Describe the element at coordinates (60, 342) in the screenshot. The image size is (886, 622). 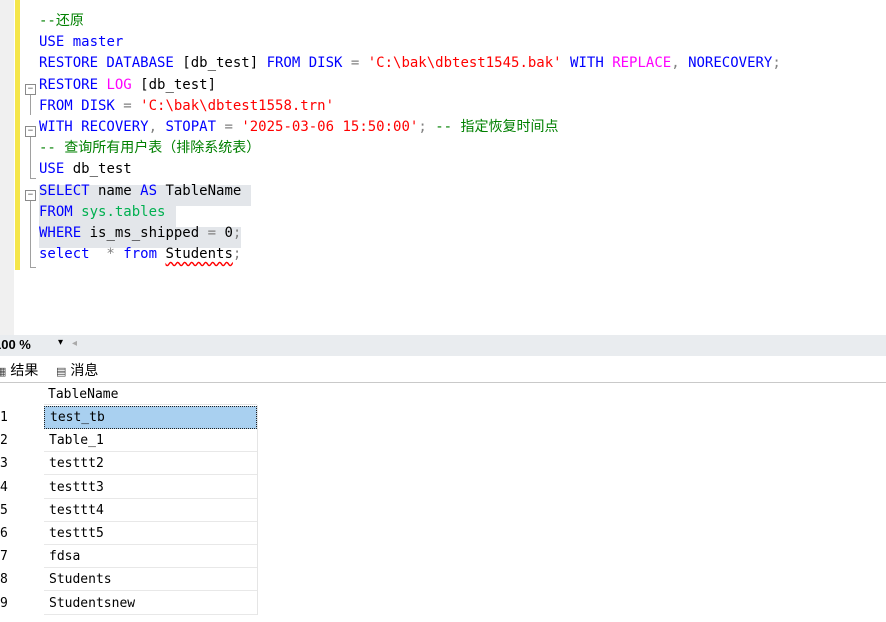
I see `chevron-down-icon: ▾` at that location.